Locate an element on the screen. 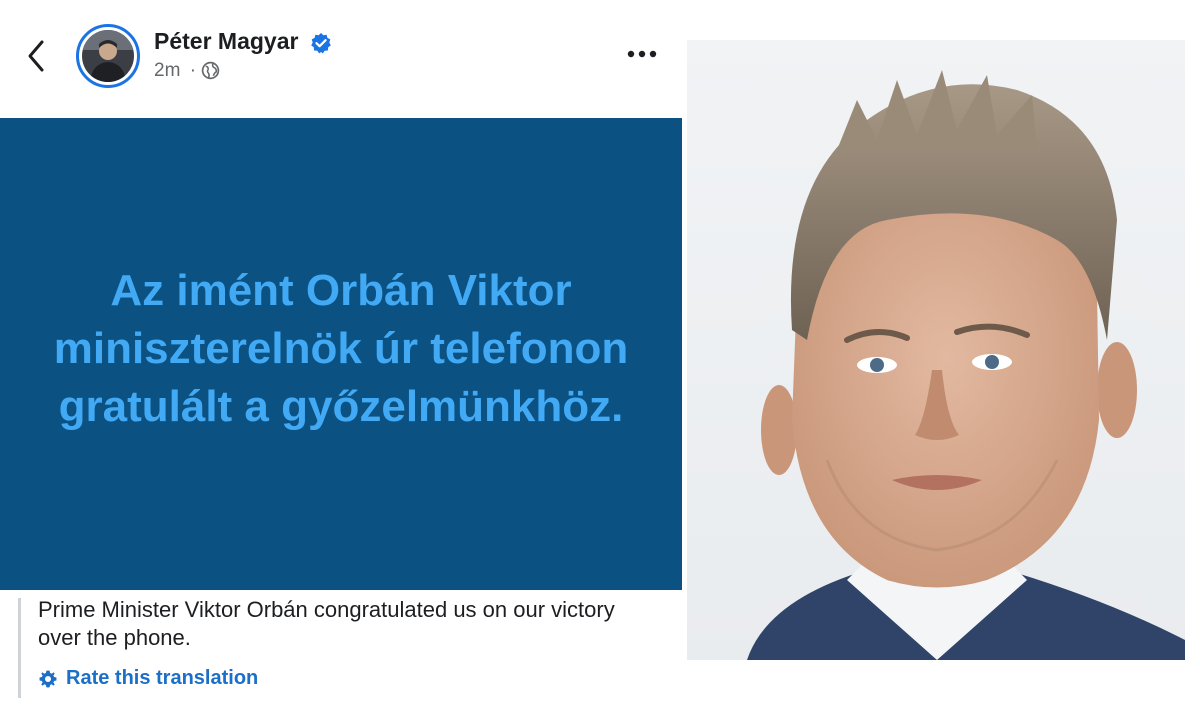  more-options-button is located at coordinates (642, 54).